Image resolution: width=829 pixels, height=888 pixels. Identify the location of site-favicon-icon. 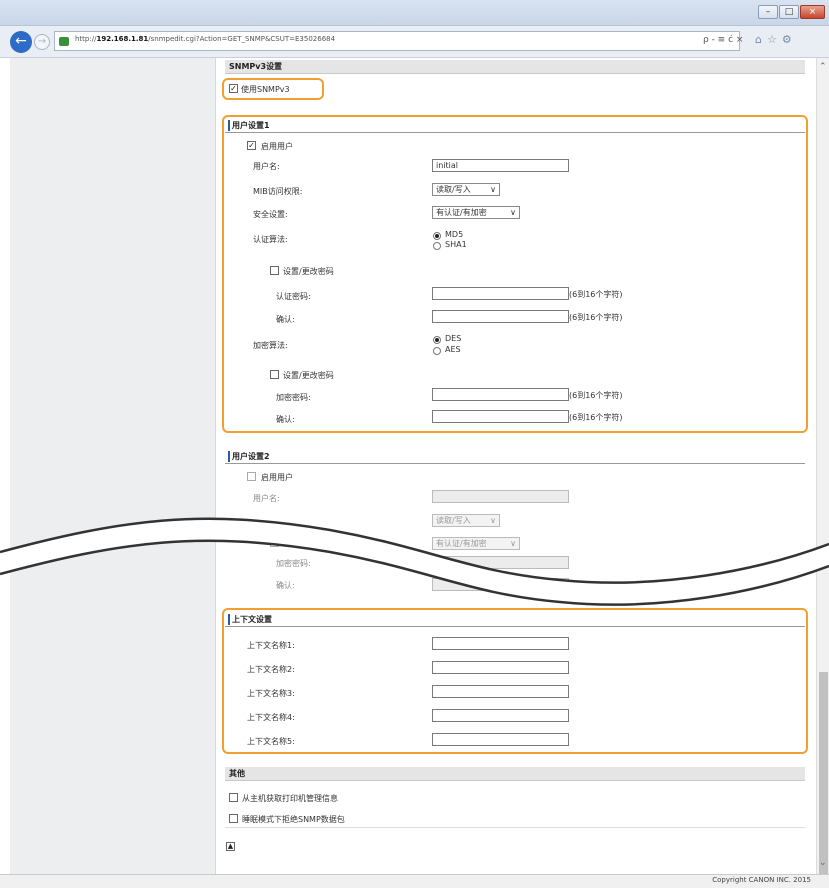
(64, 41).